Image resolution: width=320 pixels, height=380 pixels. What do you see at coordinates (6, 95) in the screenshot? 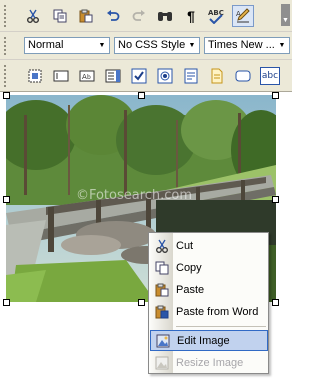
I see `resize-handle-top-left` at bounding box center [6, 95].